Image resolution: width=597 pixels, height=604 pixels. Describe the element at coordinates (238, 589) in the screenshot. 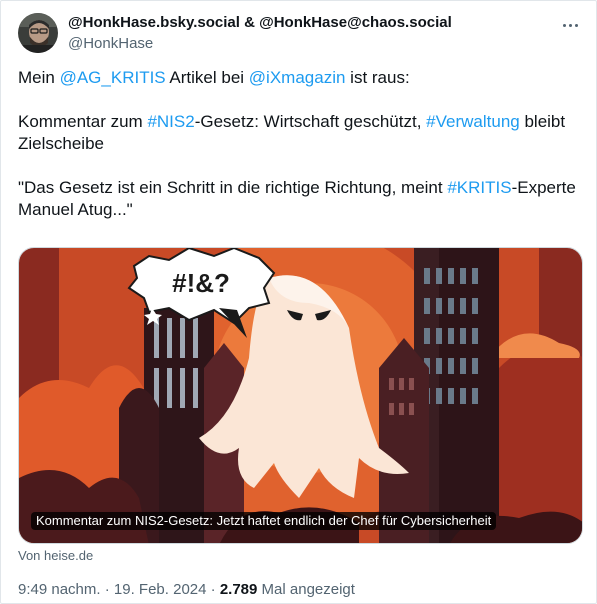

I see `views-count: 2.789` at that location.